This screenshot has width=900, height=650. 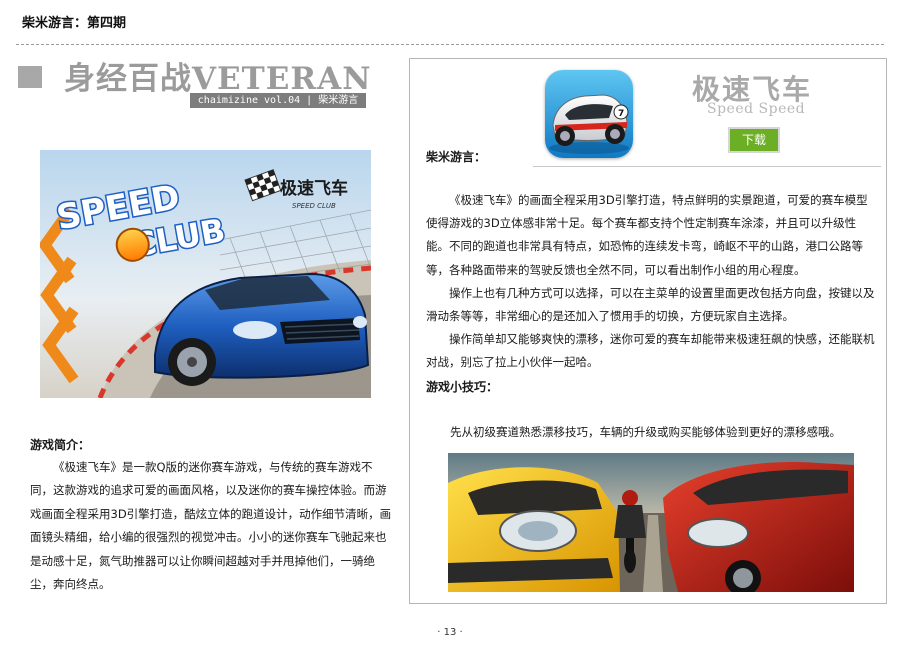 I want to click on tips-heading: 游戏小技巧：, so click(x=462, y=387).